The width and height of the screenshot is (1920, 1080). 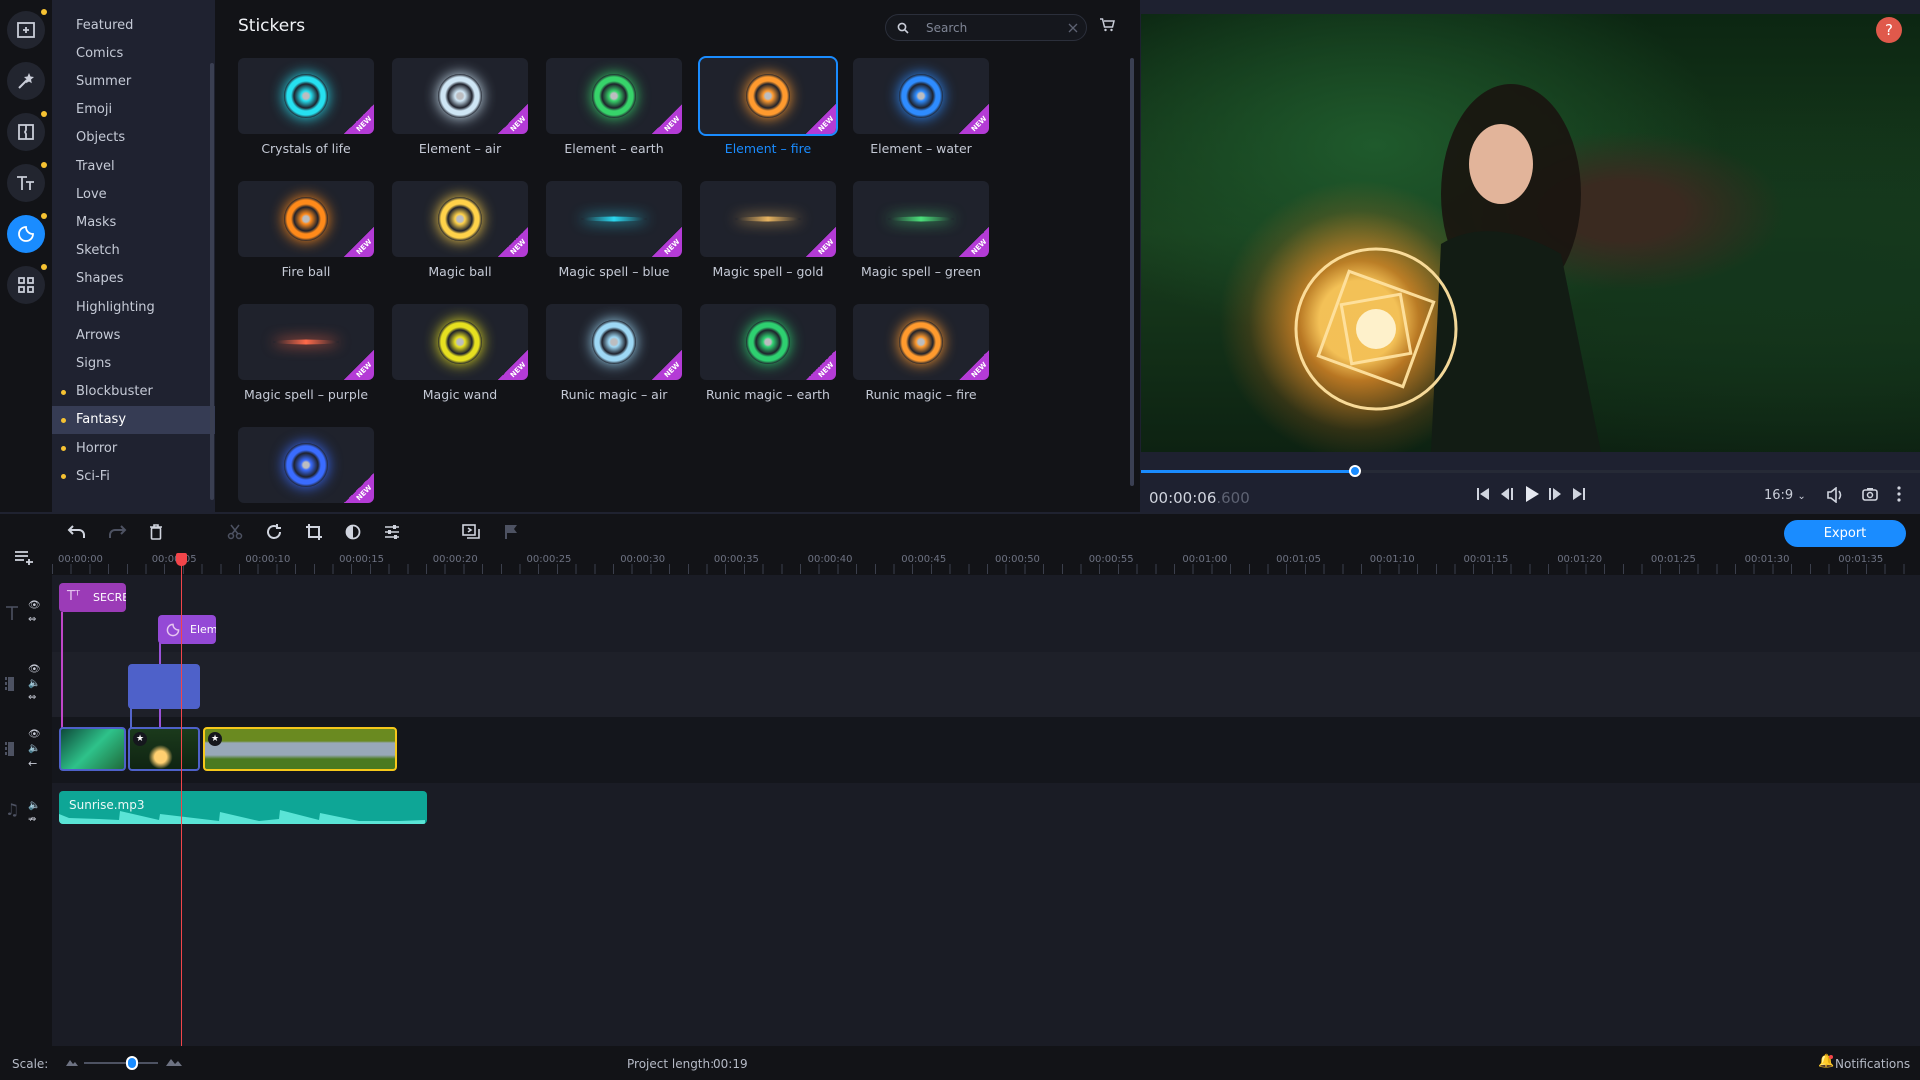 What do you see at coordinates (392, 532) in the screenshot?
I see `clip-properties-button` at bounding box center [392, 532].